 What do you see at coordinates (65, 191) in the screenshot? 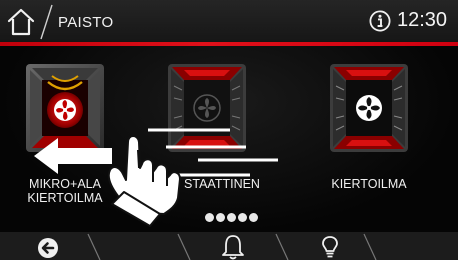
I see `mode-label-1: MIKRO+ALA KIERTOILMA` at bounding box center [65, 191].